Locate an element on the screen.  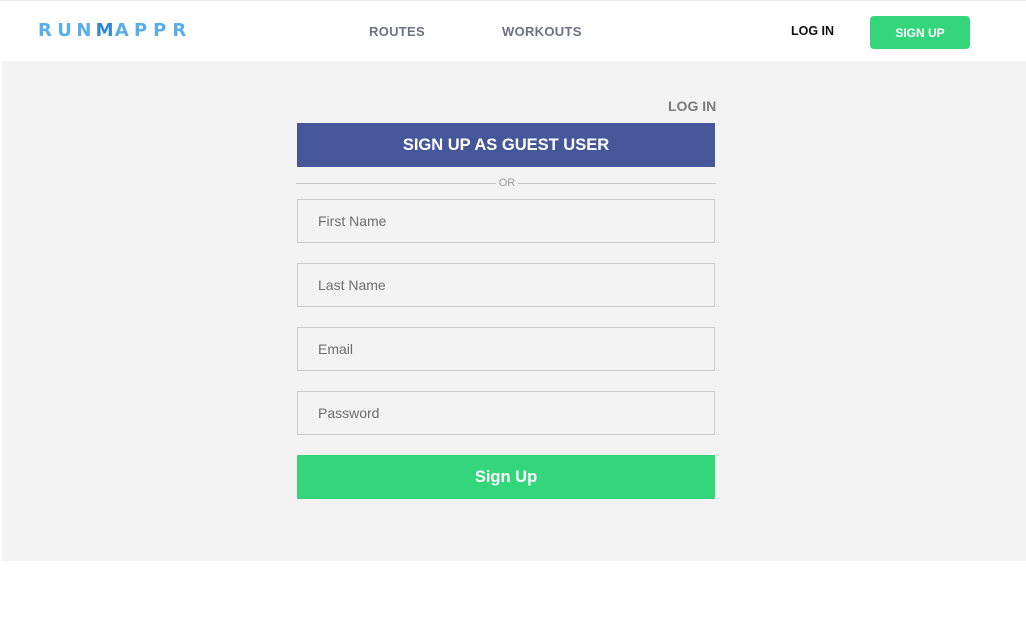
logo-letter: N is located at coordinates (84, 30).